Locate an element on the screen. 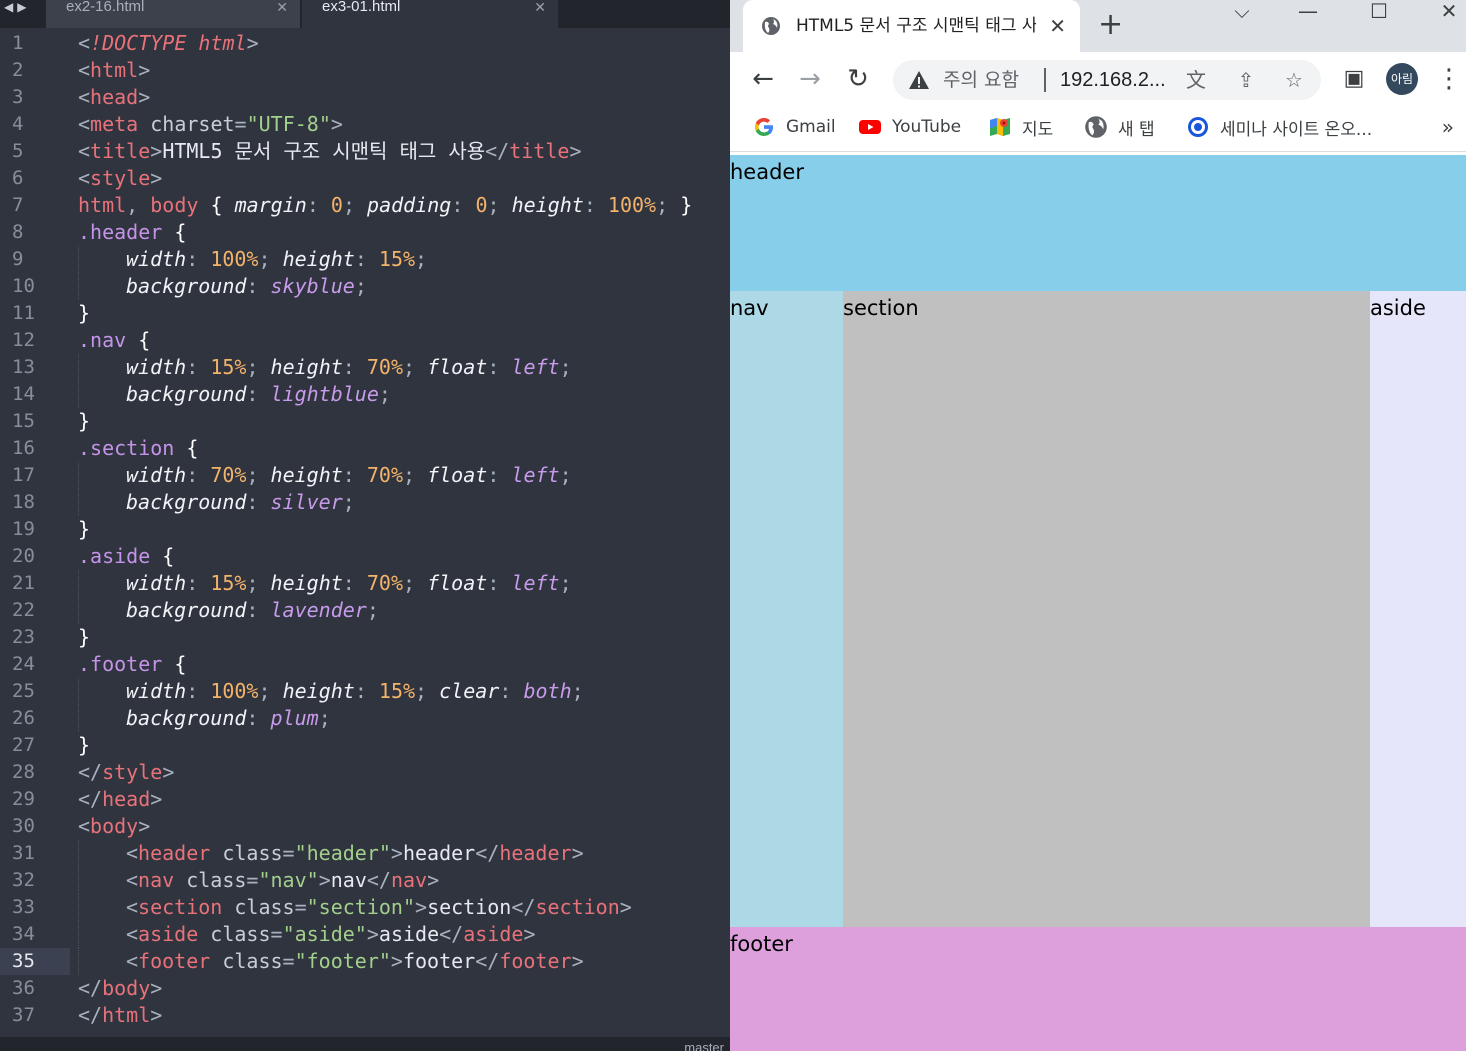 The height and width of the screenshot is (1051, 1466). code-line: .header { is located at coordinates (403, 232).